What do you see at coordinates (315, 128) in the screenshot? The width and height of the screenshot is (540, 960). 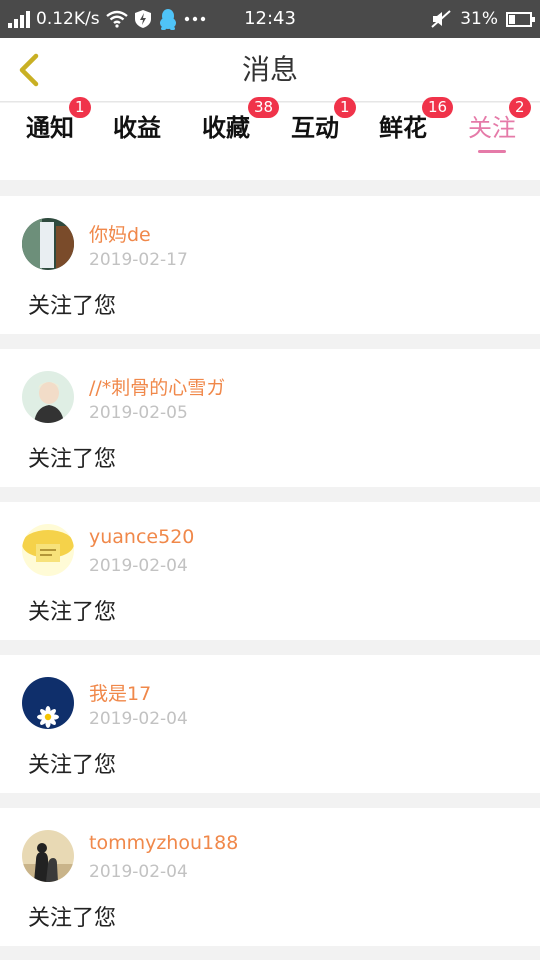 I see `tab-interactions: 互动 1` at bounding box center [315, 128].